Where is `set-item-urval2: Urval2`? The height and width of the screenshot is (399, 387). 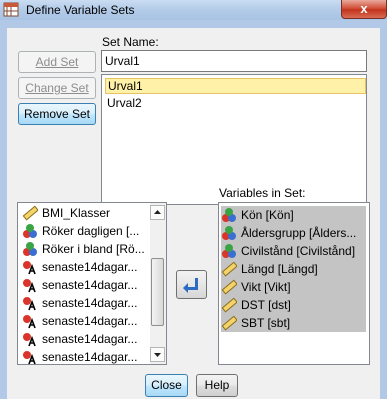 set-item-urval2: Urval2 is located at coordinates (123, 103).